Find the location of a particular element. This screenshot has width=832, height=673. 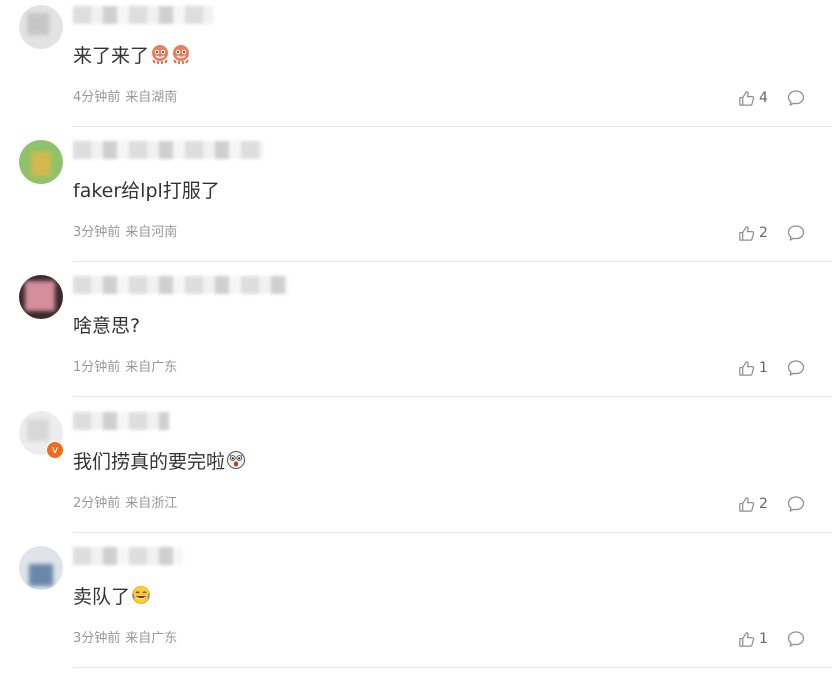

comment-meta: 1分钟前 来自广东 is located at coordinates (125, 368).